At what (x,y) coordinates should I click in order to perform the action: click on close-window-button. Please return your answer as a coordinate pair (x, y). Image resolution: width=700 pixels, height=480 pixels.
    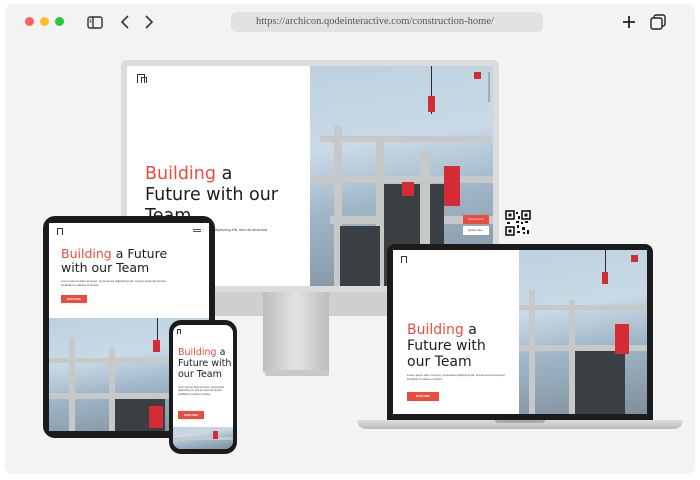
    Looking at the image, I should click on (29, 21).